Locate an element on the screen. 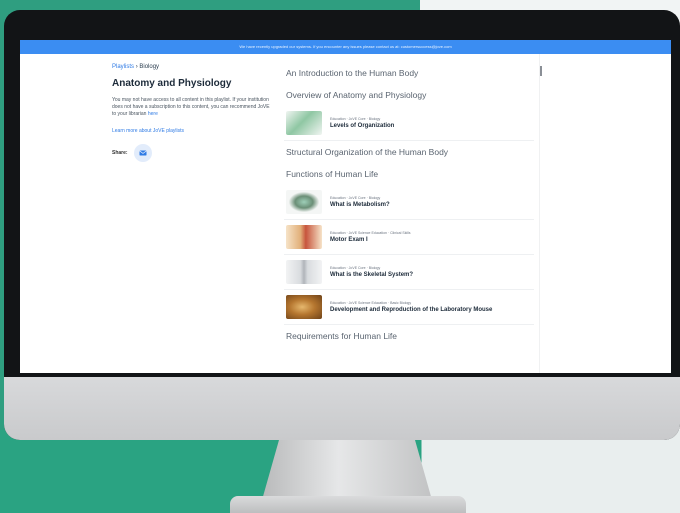 This screenshot has width=680, height=513. email-icon is located at coordinates (142, 153).